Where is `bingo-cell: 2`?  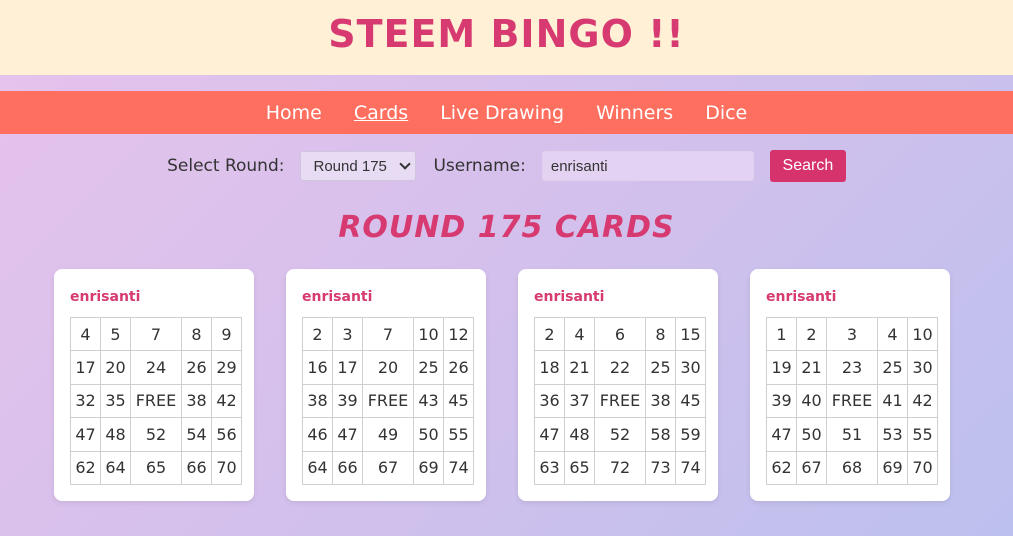 bingo-cell: 2 is located at coordinates (549, 334).